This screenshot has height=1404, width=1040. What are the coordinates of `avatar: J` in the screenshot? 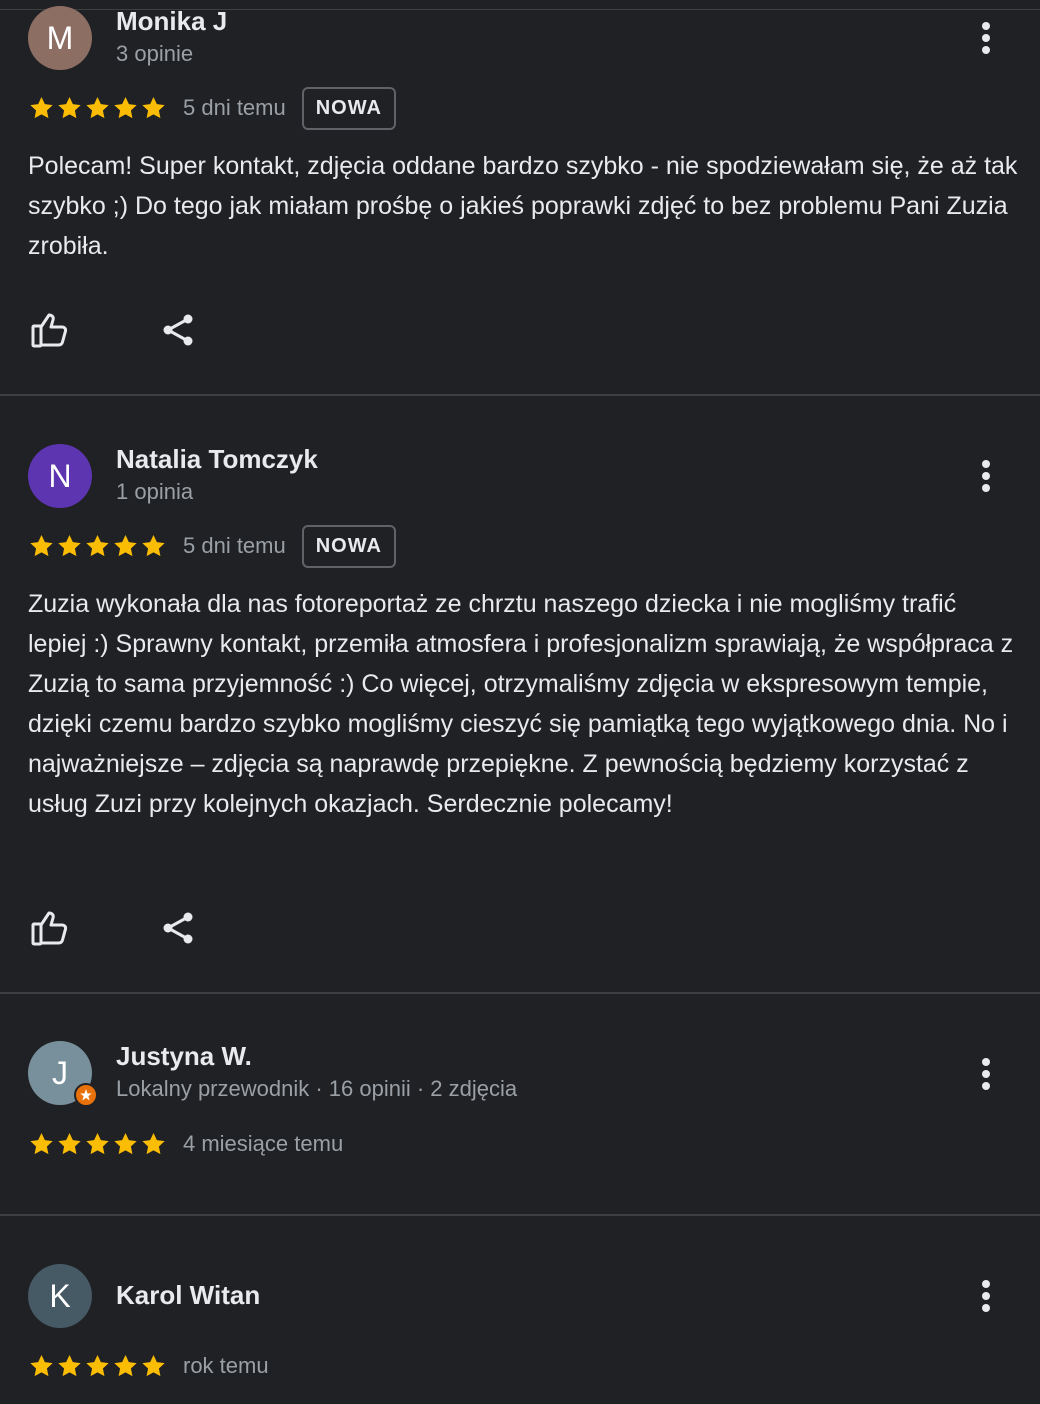 It's located at (63, 1074).